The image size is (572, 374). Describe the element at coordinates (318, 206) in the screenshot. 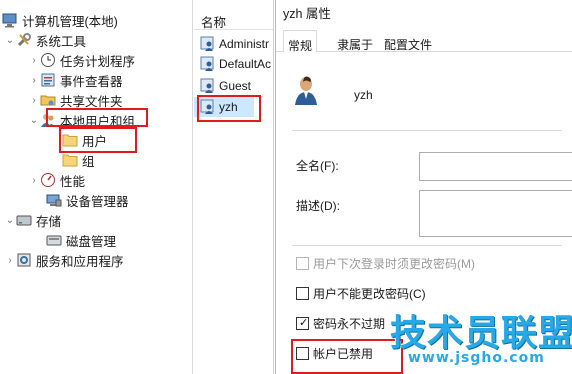

I see `description-label: 描述(D):` at that location.